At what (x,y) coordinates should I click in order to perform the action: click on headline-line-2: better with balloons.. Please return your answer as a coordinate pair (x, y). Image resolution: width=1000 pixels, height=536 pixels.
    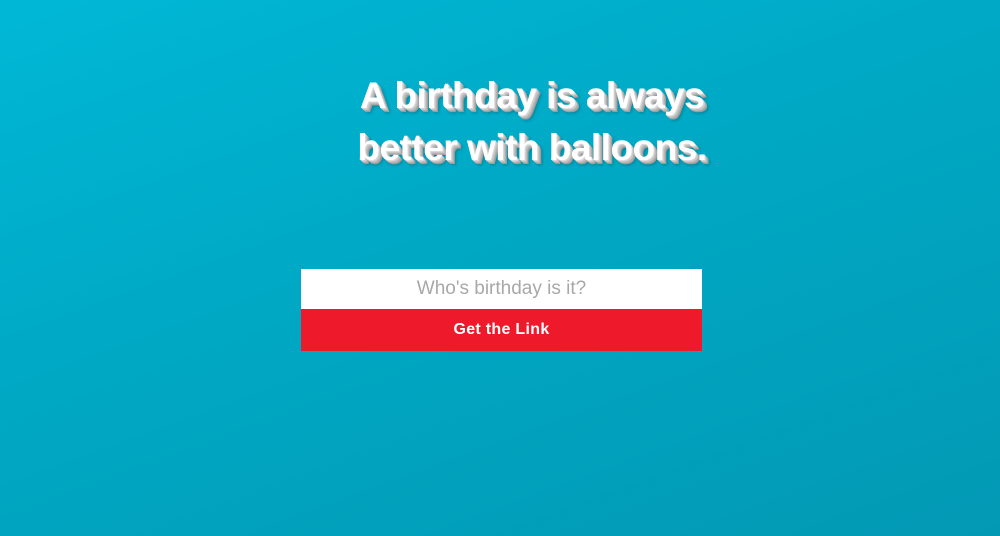
    Looking at the image, I should click on (532, 147).